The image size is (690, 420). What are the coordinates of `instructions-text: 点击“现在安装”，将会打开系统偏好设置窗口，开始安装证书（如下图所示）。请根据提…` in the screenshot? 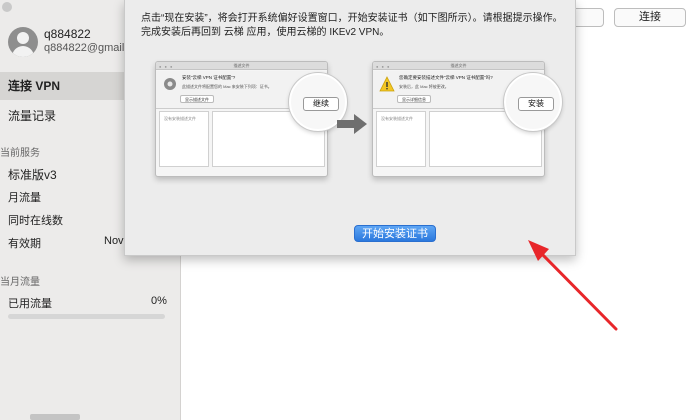 It's located at (353, 26).